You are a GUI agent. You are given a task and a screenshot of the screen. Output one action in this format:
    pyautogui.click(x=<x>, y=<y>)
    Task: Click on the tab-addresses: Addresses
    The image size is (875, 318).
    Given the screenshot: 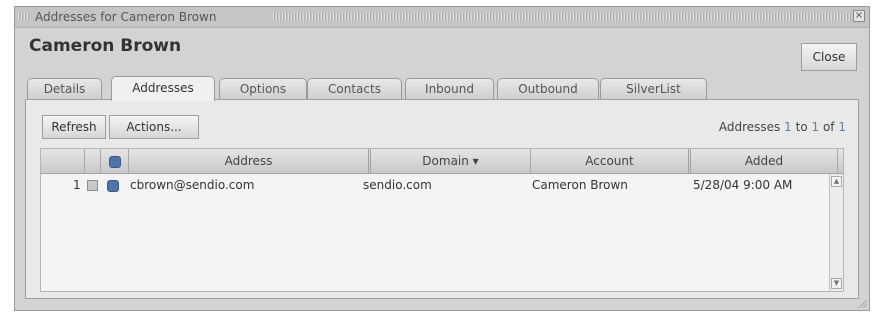 What is the action you would take?
    pyautogui.click(x=163, y=88)
    